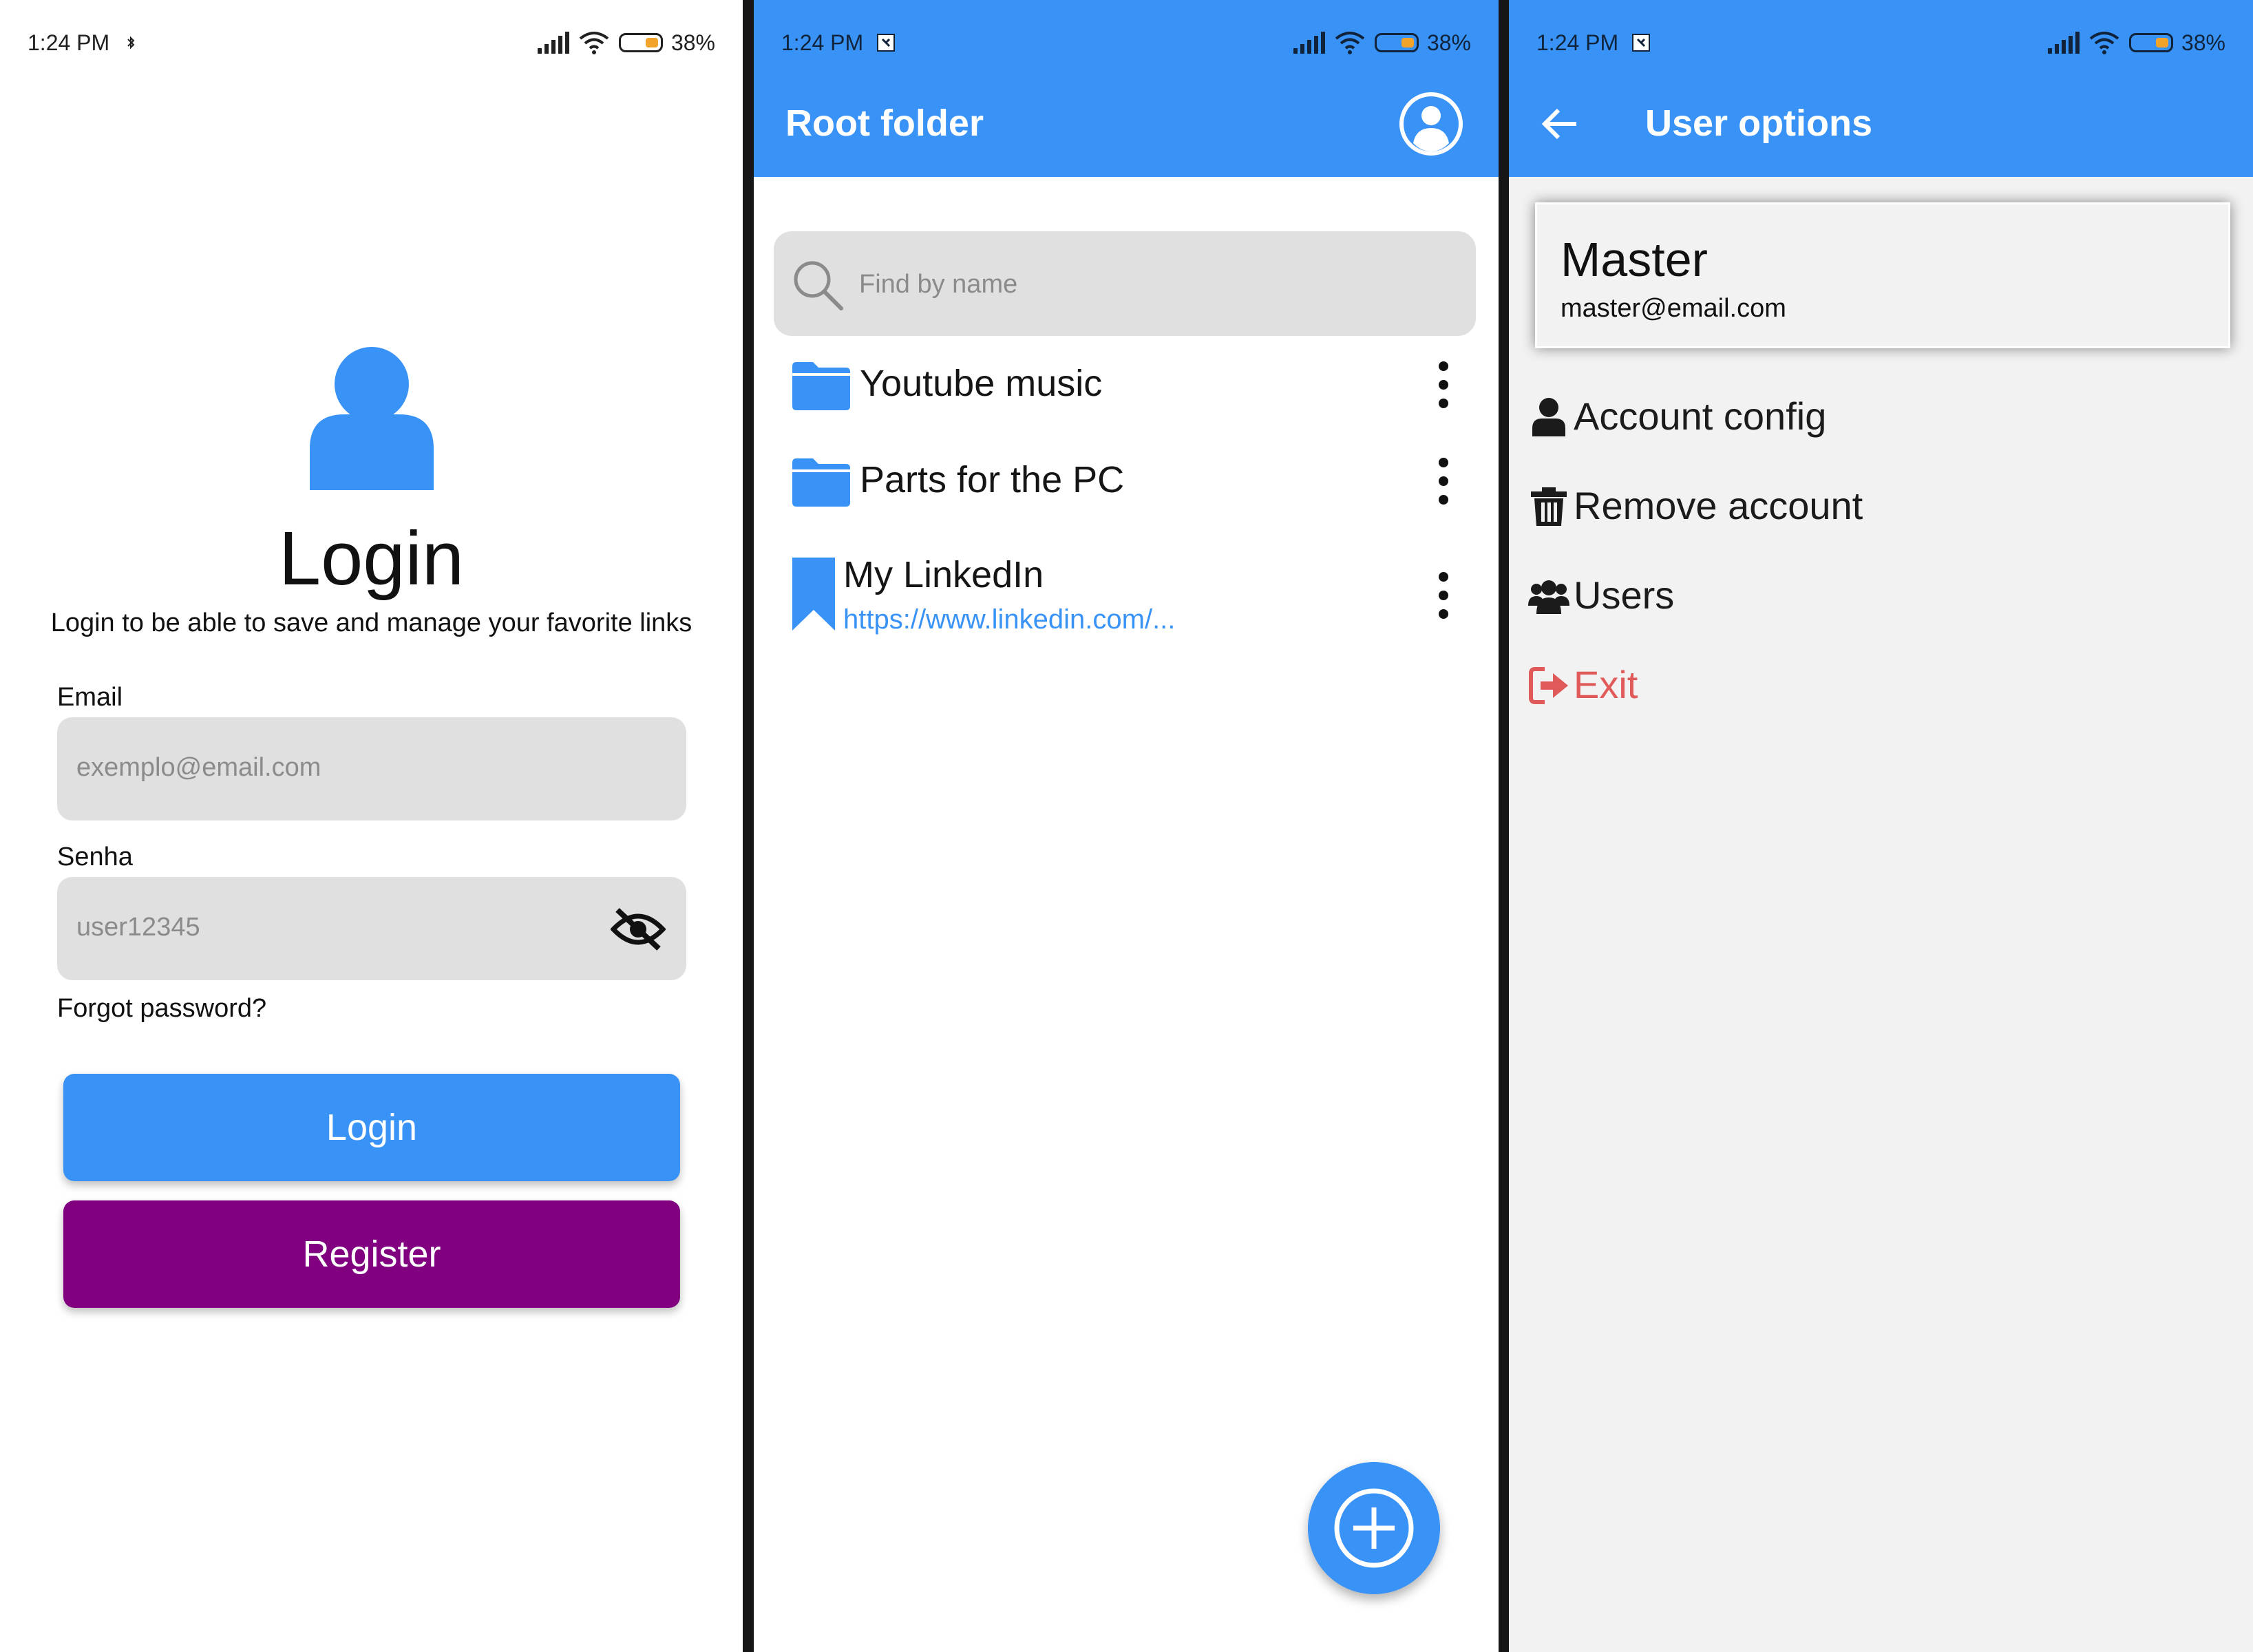  What do you see at coordinates (1674, 309) in the screenshot?
I see `user-email: master@email.com` at bounding box center [1674, 309].